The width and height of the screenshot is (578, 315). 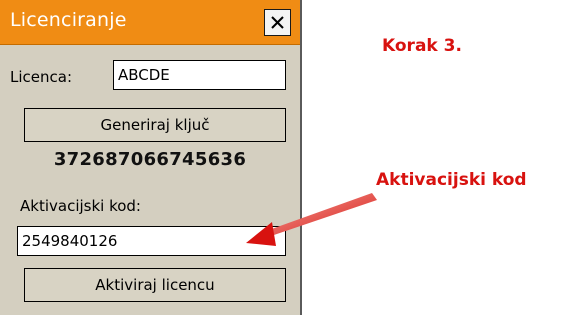 I want to click on close-button, so click(x=277, y=22).